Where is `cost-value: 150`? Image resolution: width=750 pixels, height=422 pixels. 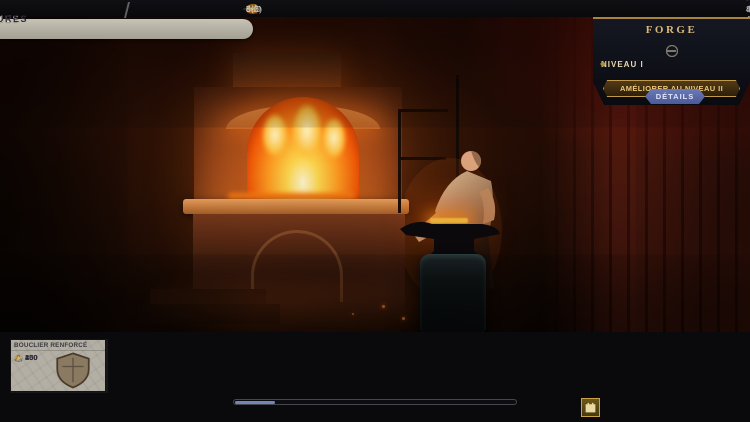
cost-value: 150 is located at coordinates (31, 357).